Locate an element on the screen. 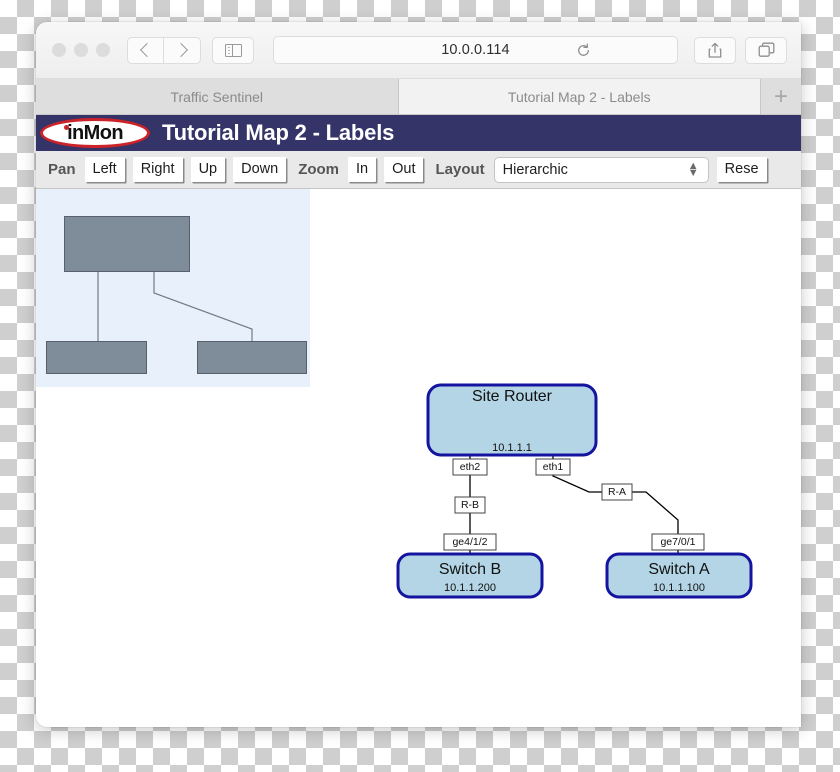 This screenshot has width=840, height=772. new-tab-button: + is located at coordinates (781, 96).